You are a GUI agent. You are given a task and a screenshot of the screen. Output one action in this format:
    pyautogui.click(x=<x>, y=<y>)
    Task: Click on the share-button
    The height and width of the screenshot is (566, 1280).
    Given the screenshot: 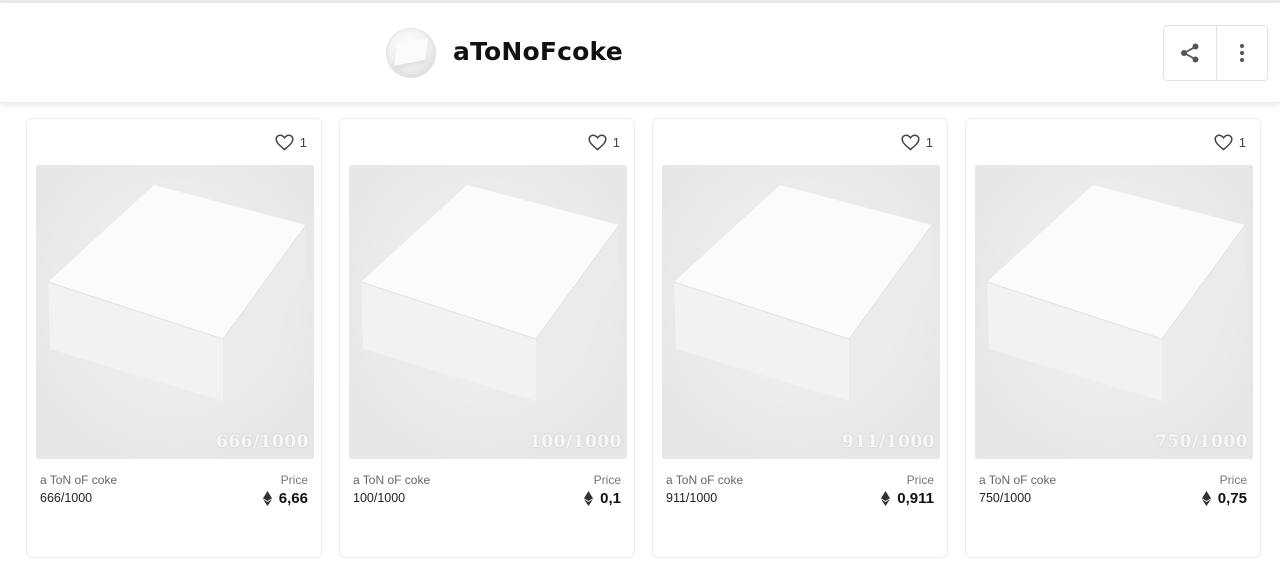 What is the action you would take?
    pyautogui.click(x=1190, y=53)
    